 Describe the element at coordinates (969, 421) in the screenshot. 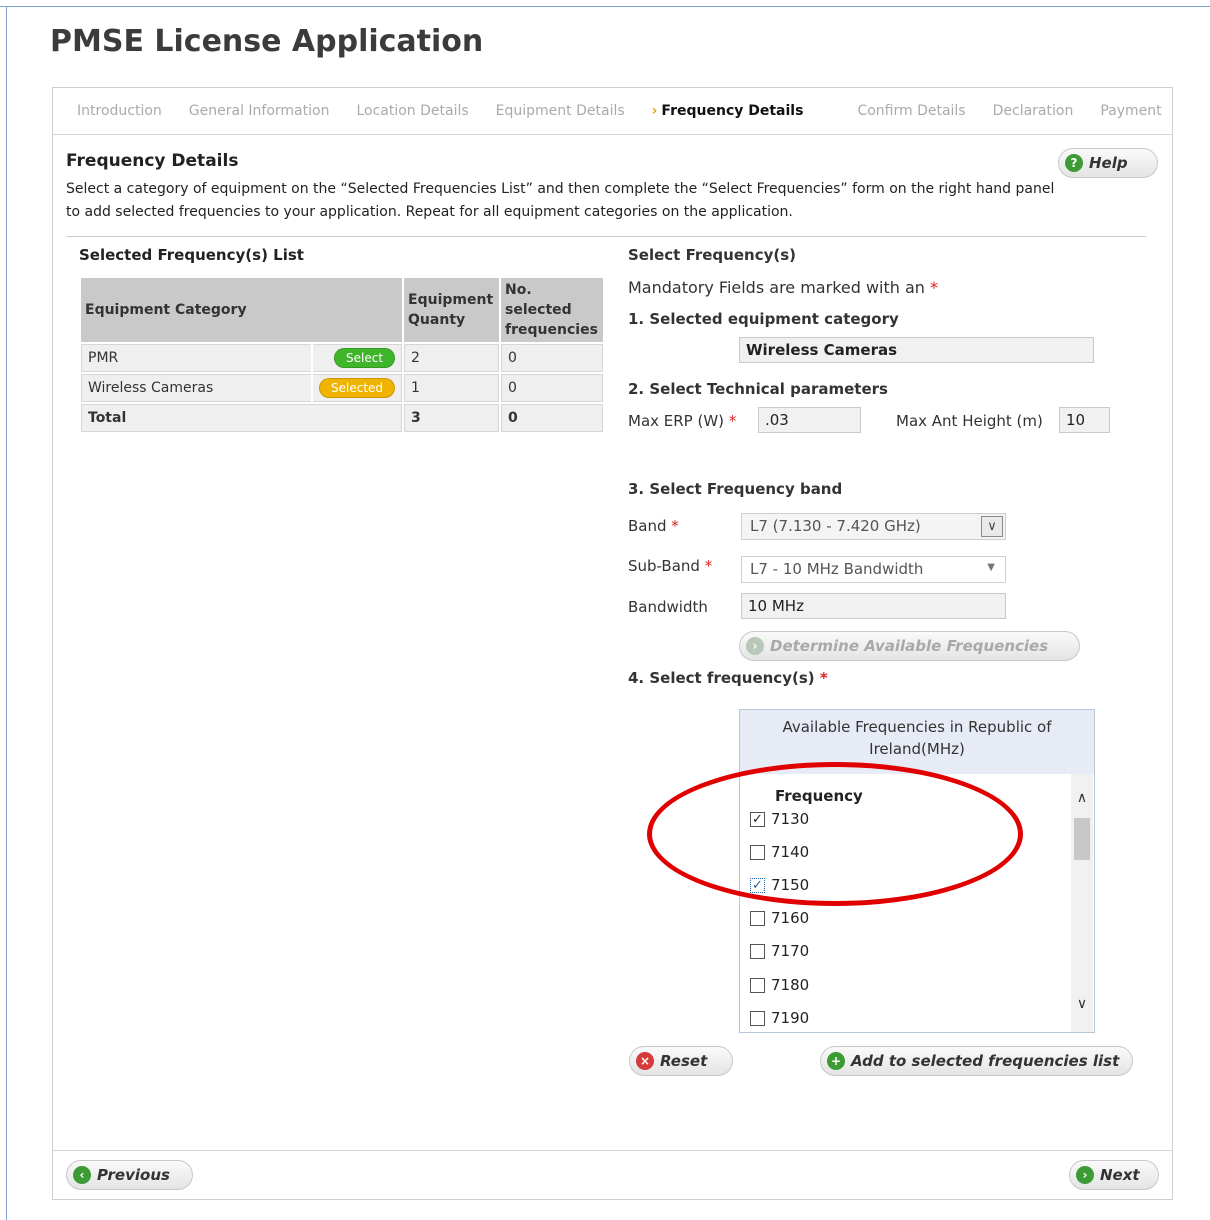

I see `max-ant-height-label: Max Ant Height (m)` at that location.